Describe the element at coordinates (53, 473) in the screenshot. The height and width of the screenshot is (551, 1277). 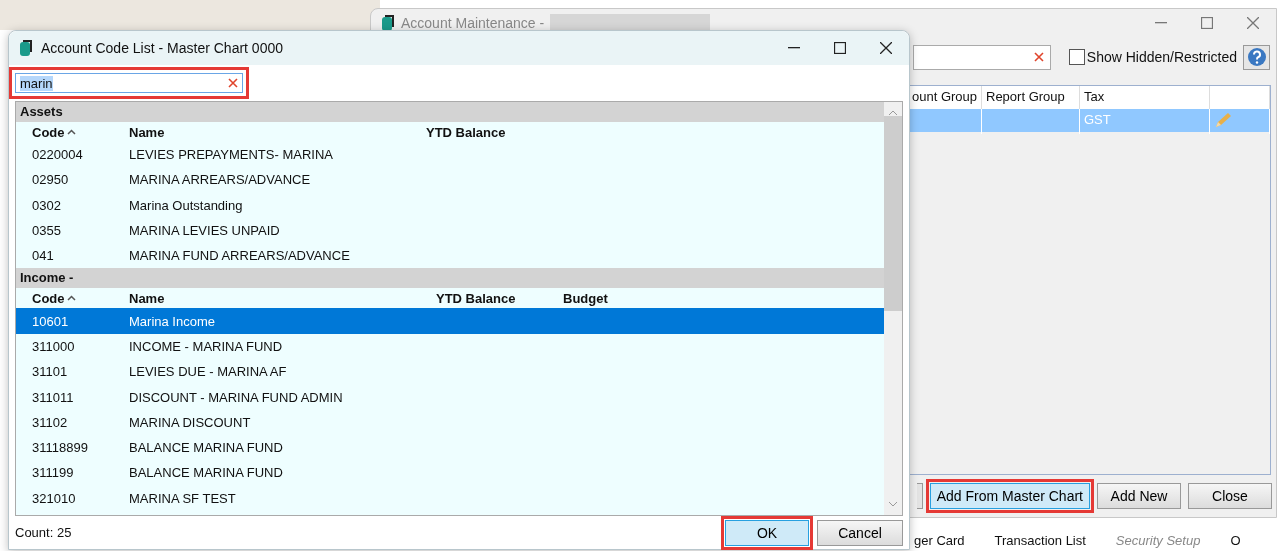
I see `code-cell-text: 311199` at that location.